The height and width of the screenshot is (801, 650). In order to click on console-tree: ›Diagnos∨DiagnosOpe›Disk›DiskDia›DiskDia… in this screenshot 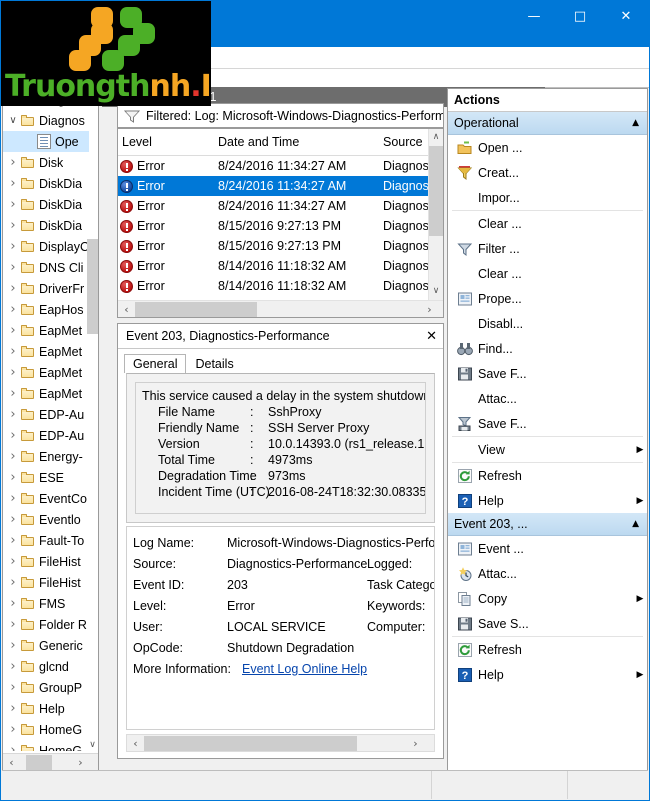, I will do `click(46, 420)`.